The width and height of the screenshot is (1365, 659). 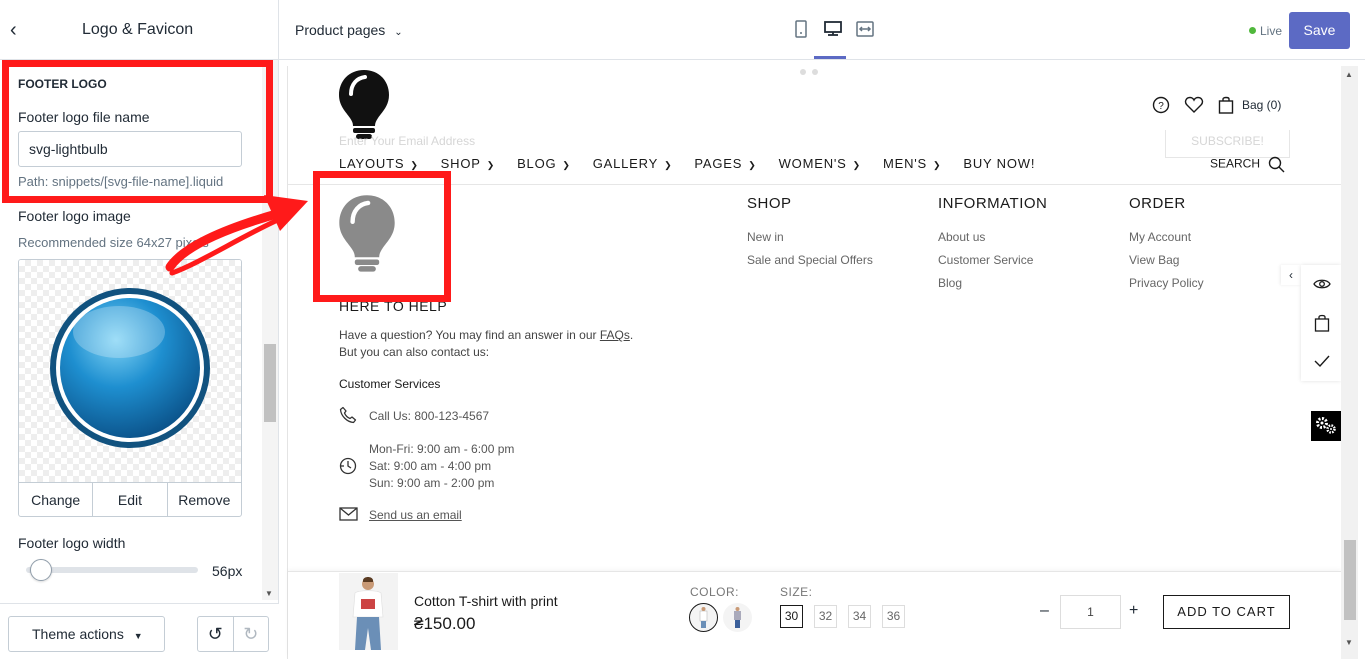 What do you see at coordinates (429, 416) in the screenshot?
I see `phone-number: Call Us: 800-123-4567` at bounding box center [429, 416].